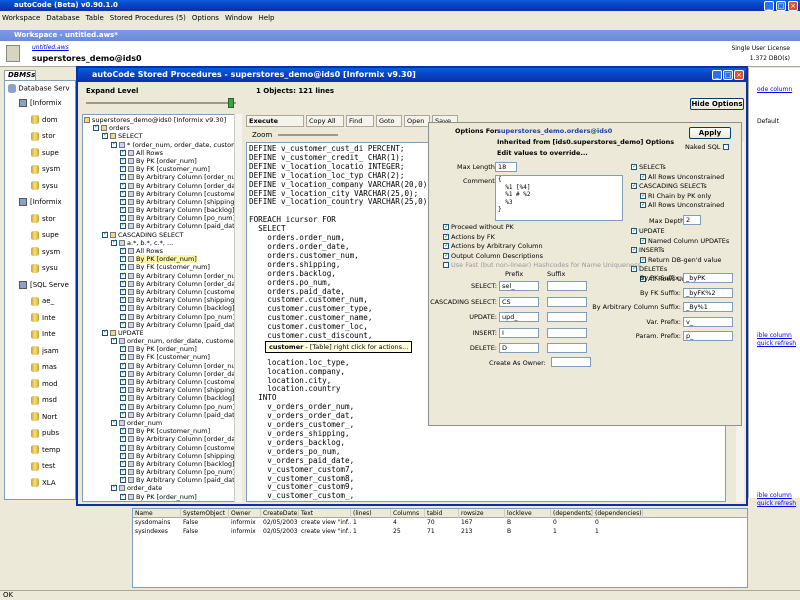 The height and width of the screenshot is (600, 800). Describe the element at coordinates (162, 136) in the screenshot. I see `sp-tree-item: SELECT` at that location.